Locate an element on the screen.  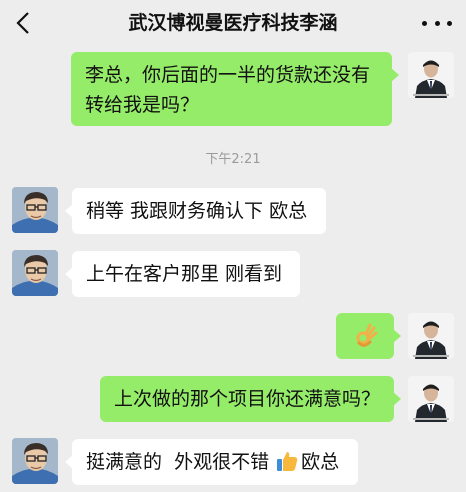
chat-header: 武汉博视曼医疗科技李涵 is located at coordinates (233, 23).